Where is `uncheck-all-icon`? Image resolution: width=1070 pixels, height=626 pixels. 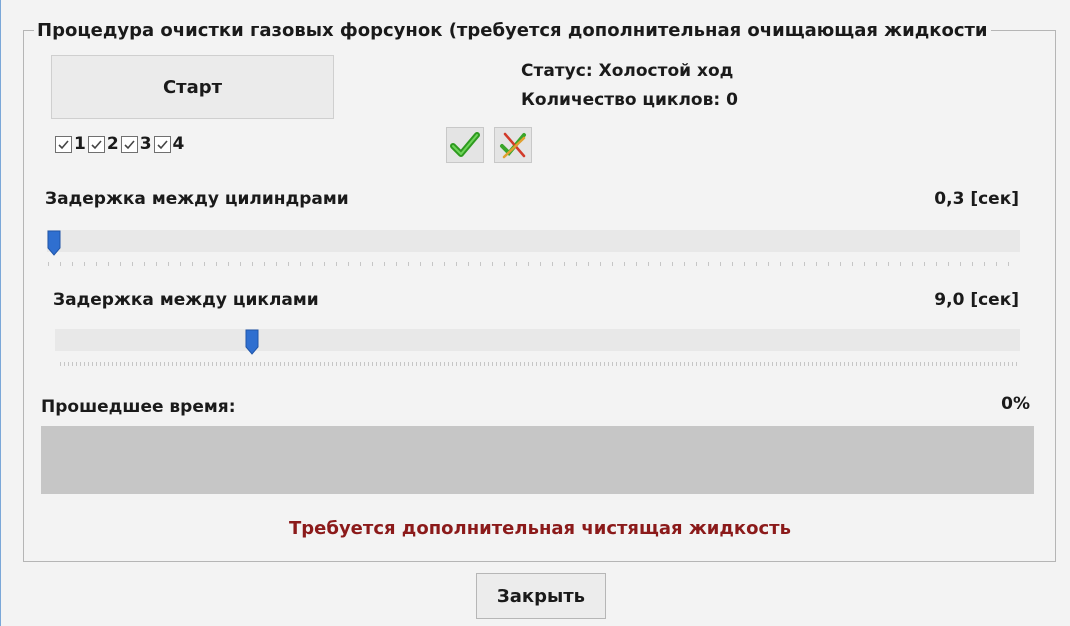 uncheck-all-icon is located at coordinates (513, 145).